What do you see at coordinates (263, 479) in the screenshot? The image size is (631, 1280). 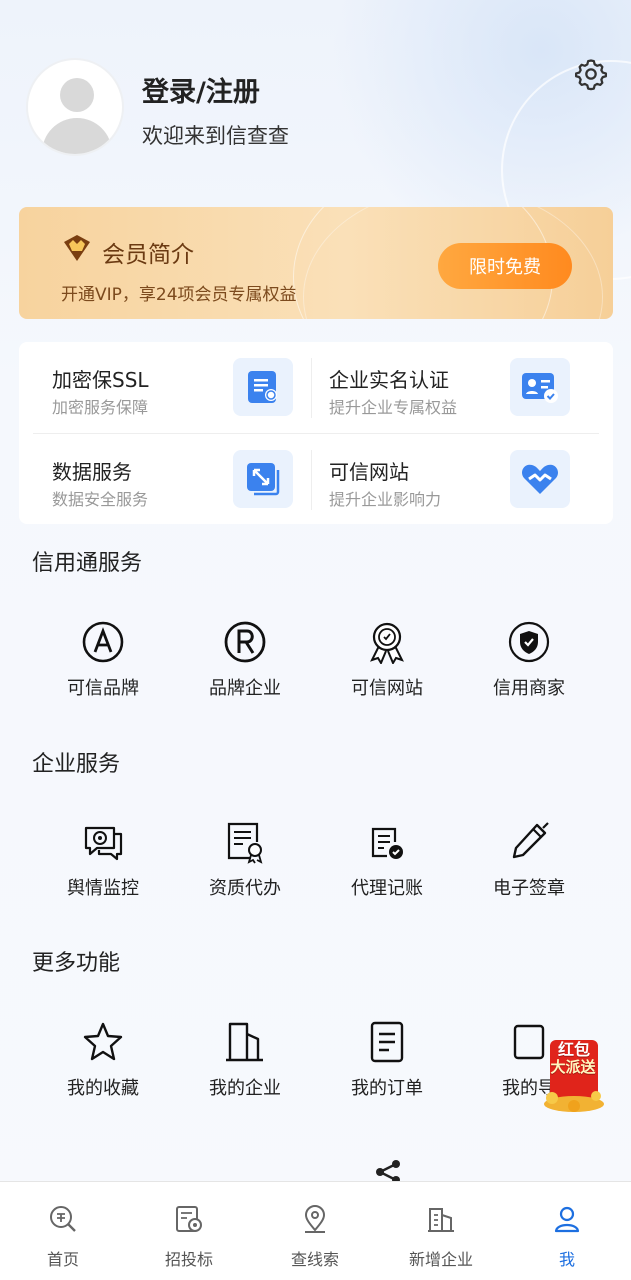 I see `data-expand-icon` at bounding box center [263, 479].